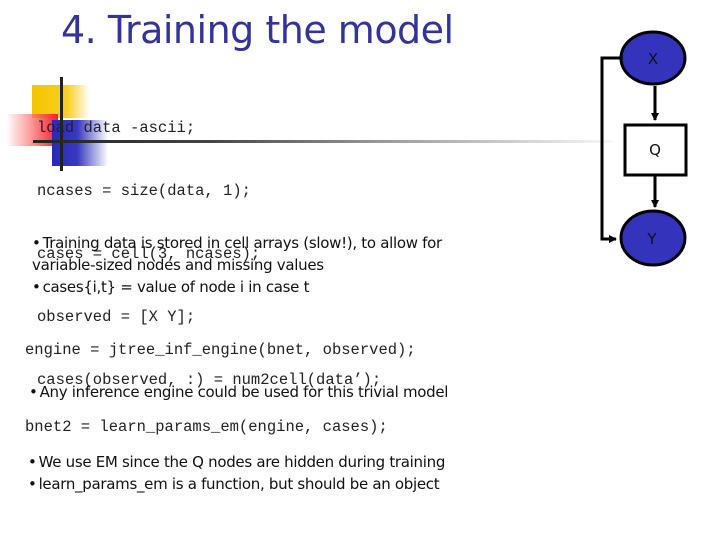  I want to click on node-q, so click(655, 150).